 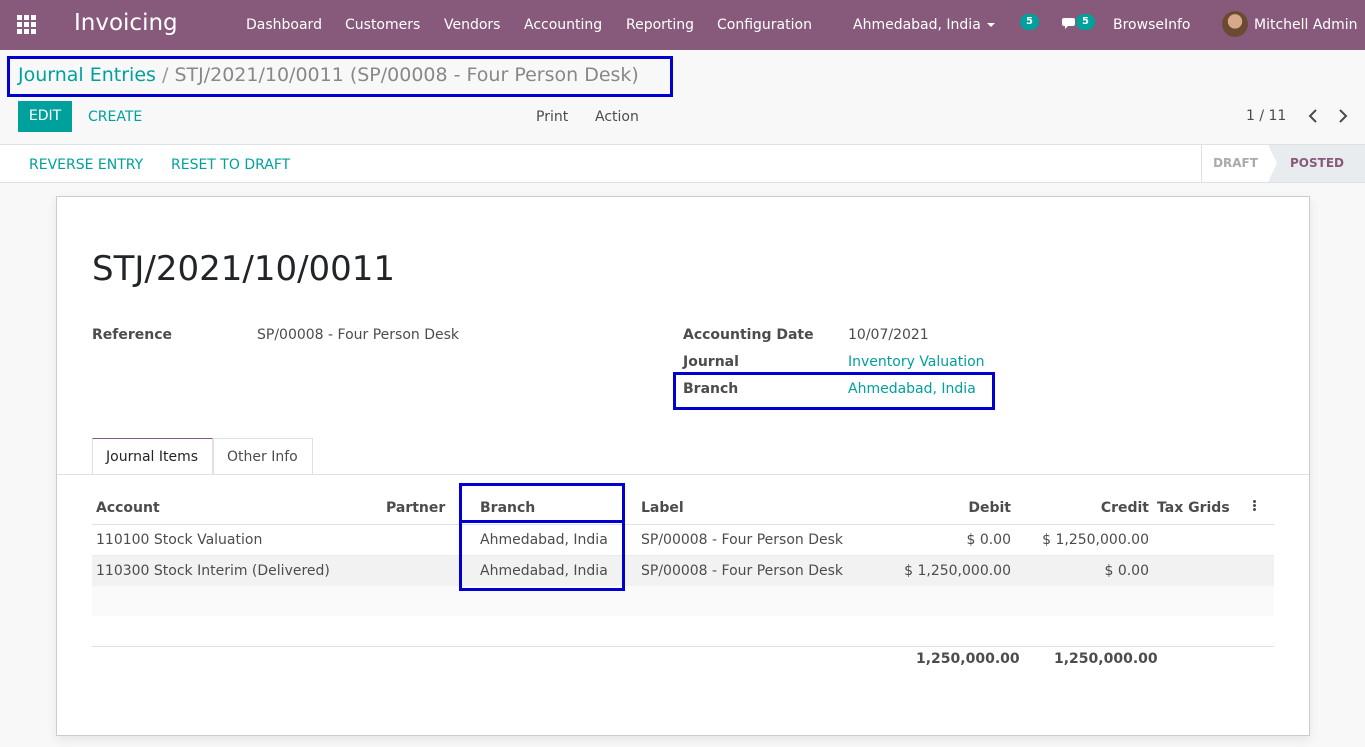 I want to click on col-credit: Credit, so click(x=1084, y=508).